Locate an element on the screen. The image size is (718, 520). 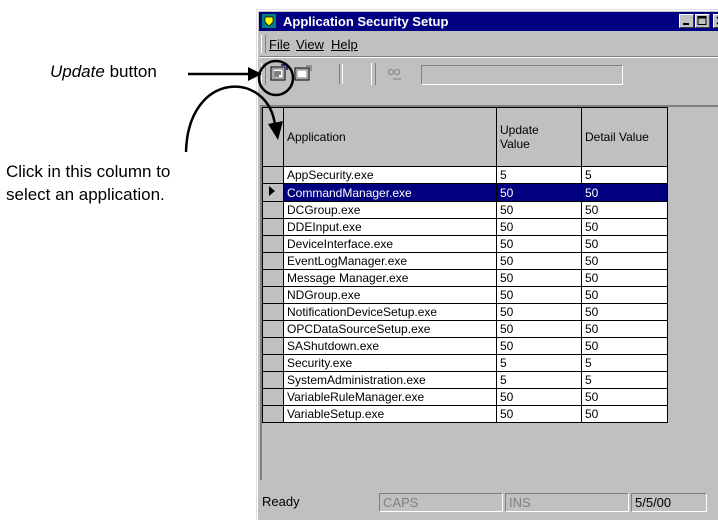
detail-button is located at coordinates (303, 74).